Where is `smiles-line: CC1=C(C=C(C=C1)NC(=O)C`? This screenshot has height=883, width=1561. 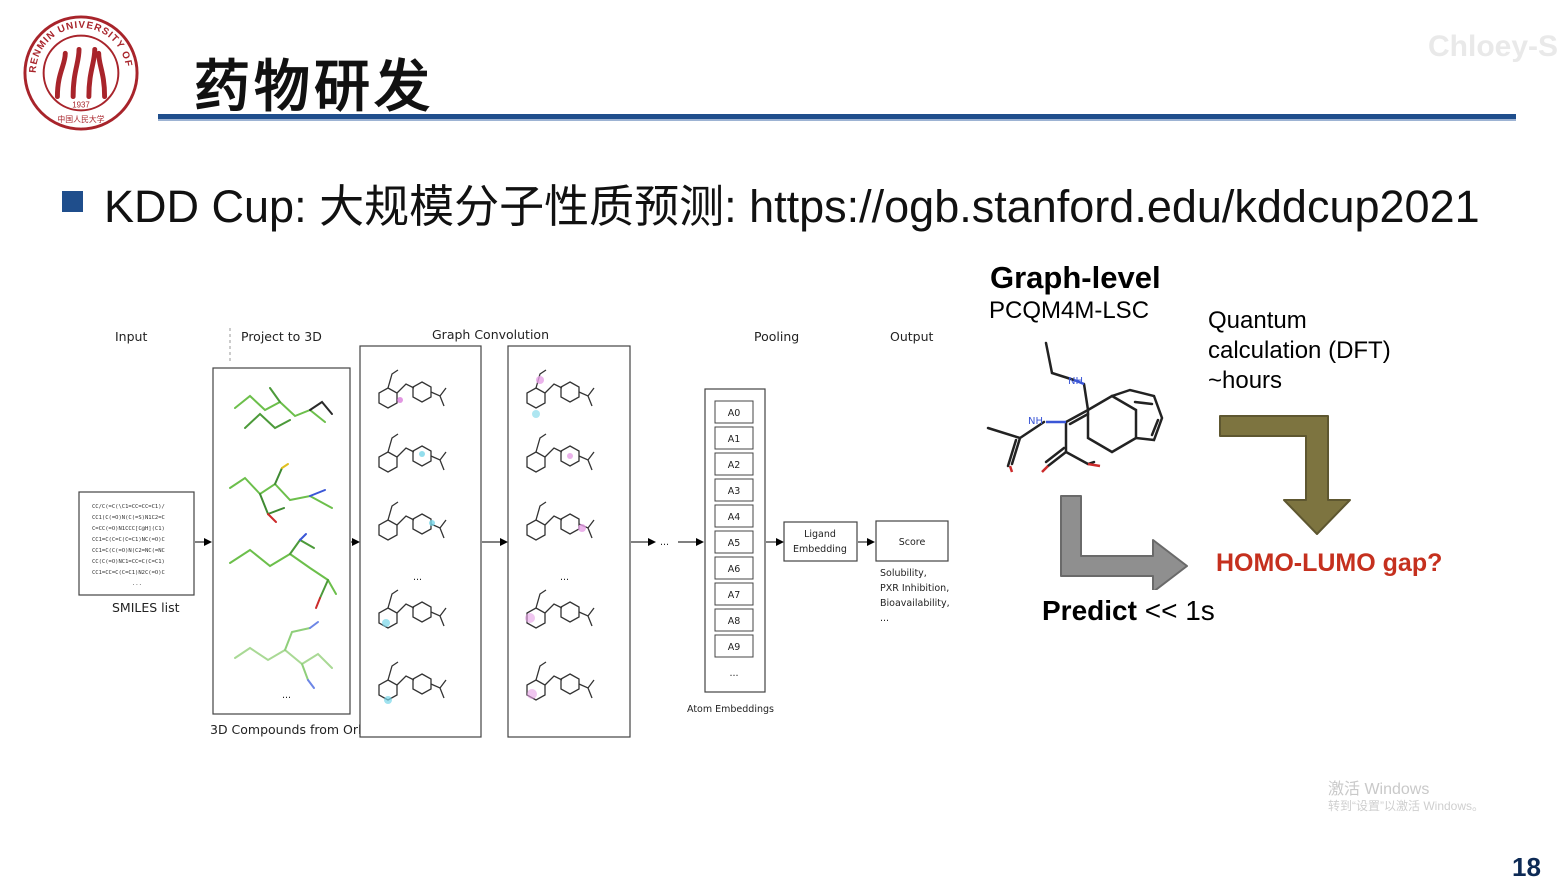
smiles-line: CC1=C(C=C(C=C1)NC(=O)C is located at coordinates (128, 540).